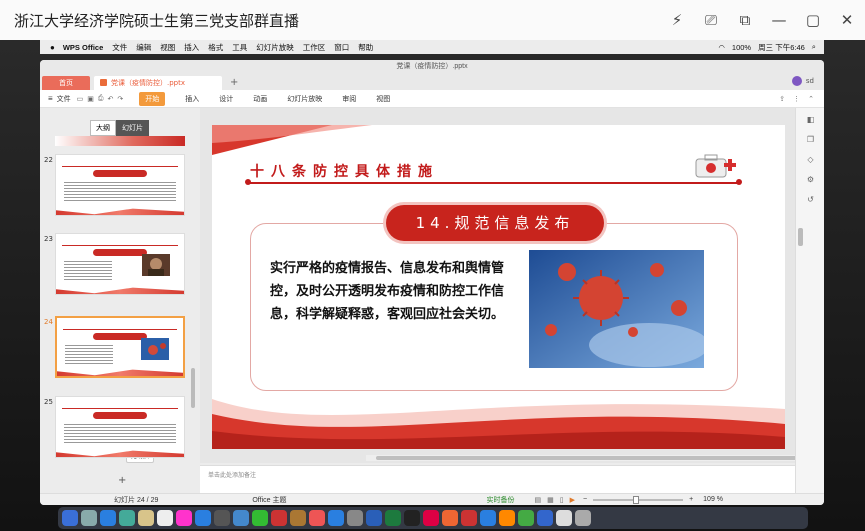 The height and width of the screenshot is (531, 865). I want to click on horizontal-scrollbar, so click(595, 458).